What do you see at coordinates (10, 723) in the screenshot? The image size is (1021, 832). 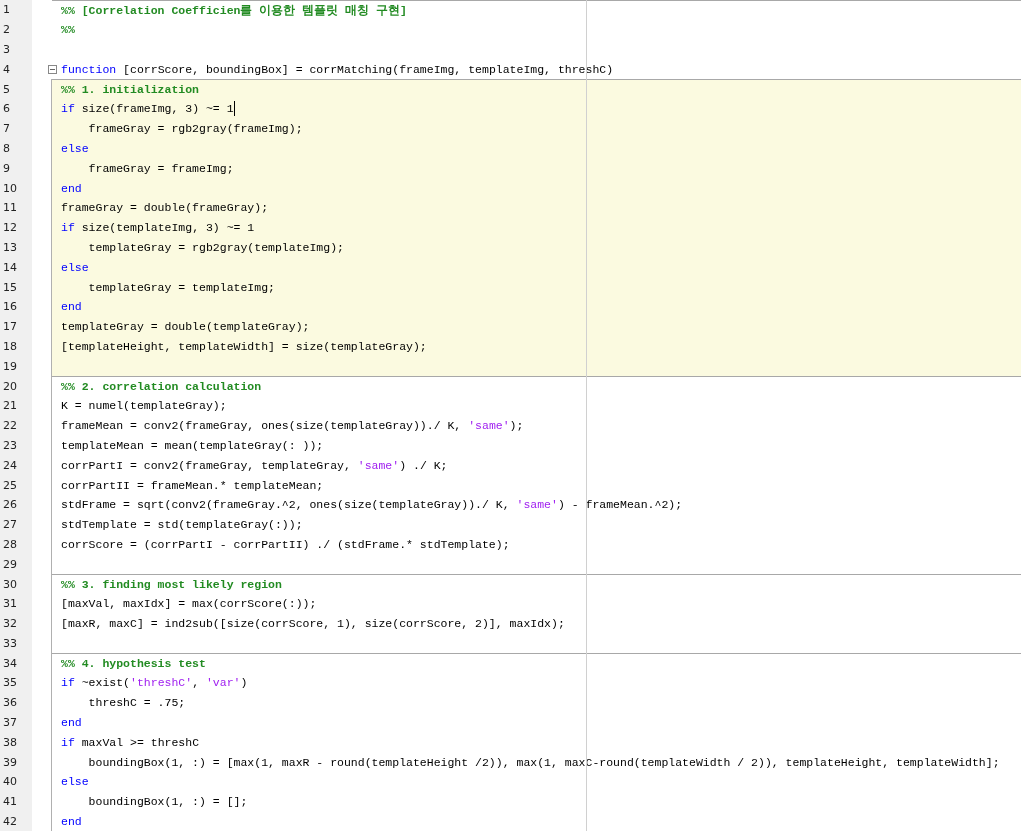 I see `line-number: 37` at bounding box center [10, 723].